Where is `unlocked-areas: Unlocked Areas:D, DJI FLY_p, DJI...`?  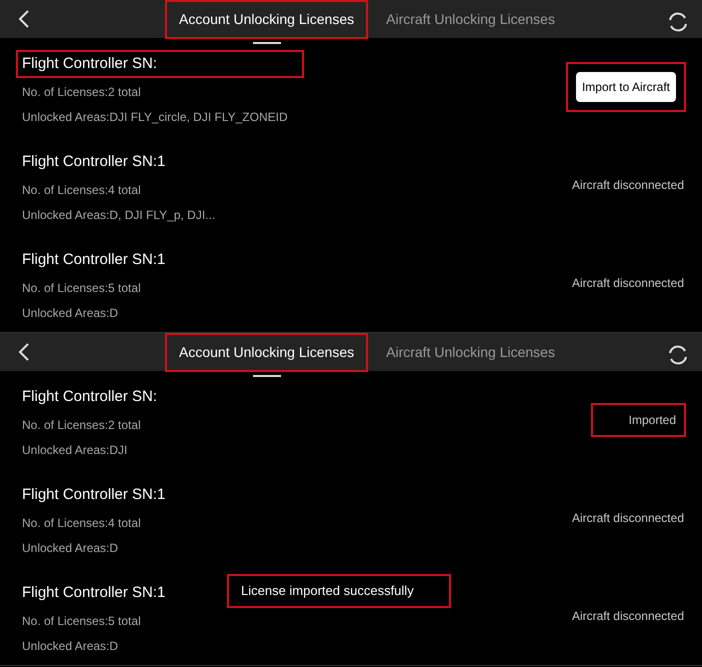
unlocked-areas: Unlocked Areas:D, DJI FLY_p, DJI... is located at coordinates (295, 215).